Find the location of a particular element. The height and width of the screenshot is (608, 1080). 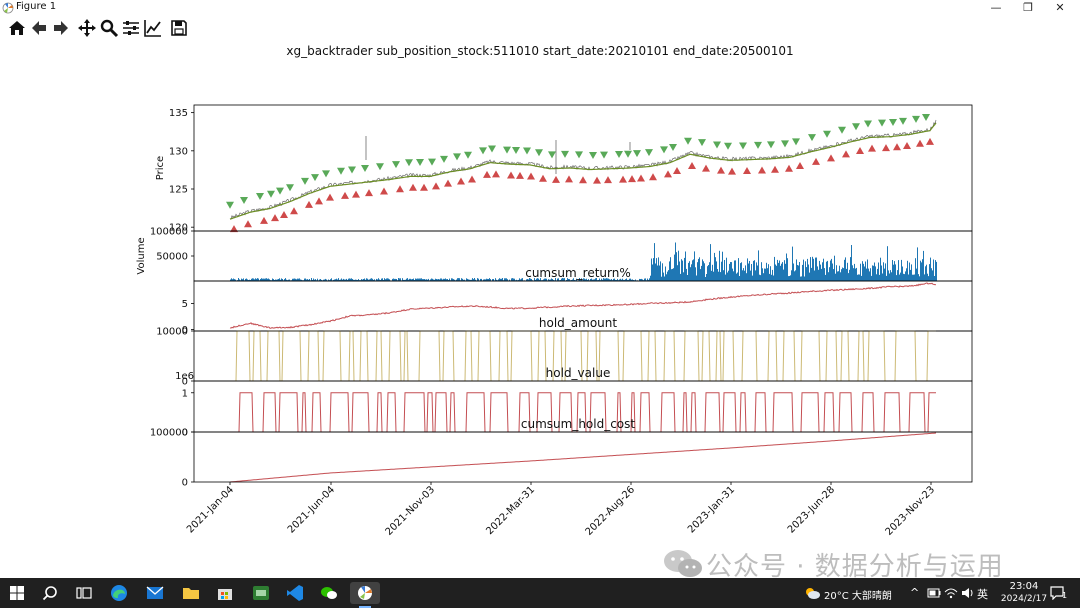

save-button is located at coordinates (179, 28).